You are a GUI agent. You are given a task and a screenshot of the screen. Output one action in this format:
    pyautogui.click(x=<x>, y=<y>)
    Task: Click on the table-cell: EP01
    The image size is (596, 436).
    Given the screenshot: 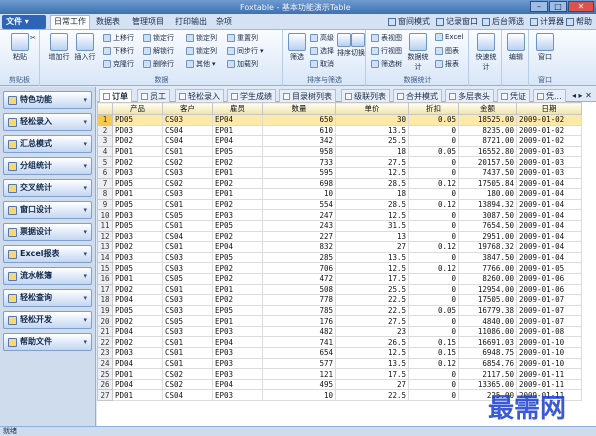 What is the action you would take?
    pyautogui.click(x=237, y=194)
    